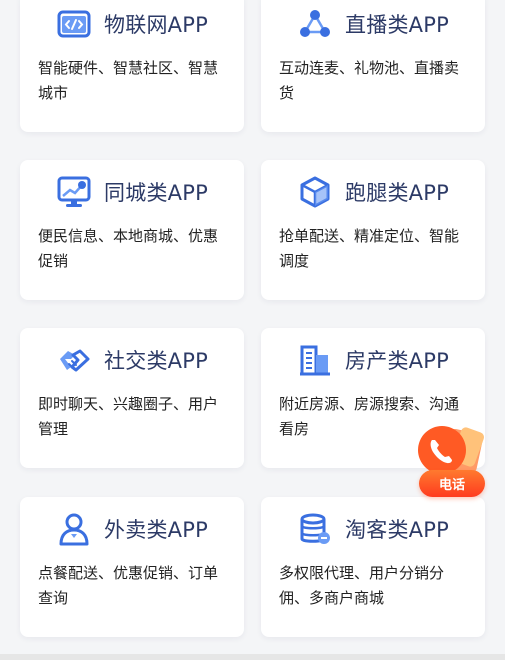 The height and width of the screenshot is (660, 505). Describe the element at coordinates (315, 529) in the screenshot. I see `database-icon` at that location.